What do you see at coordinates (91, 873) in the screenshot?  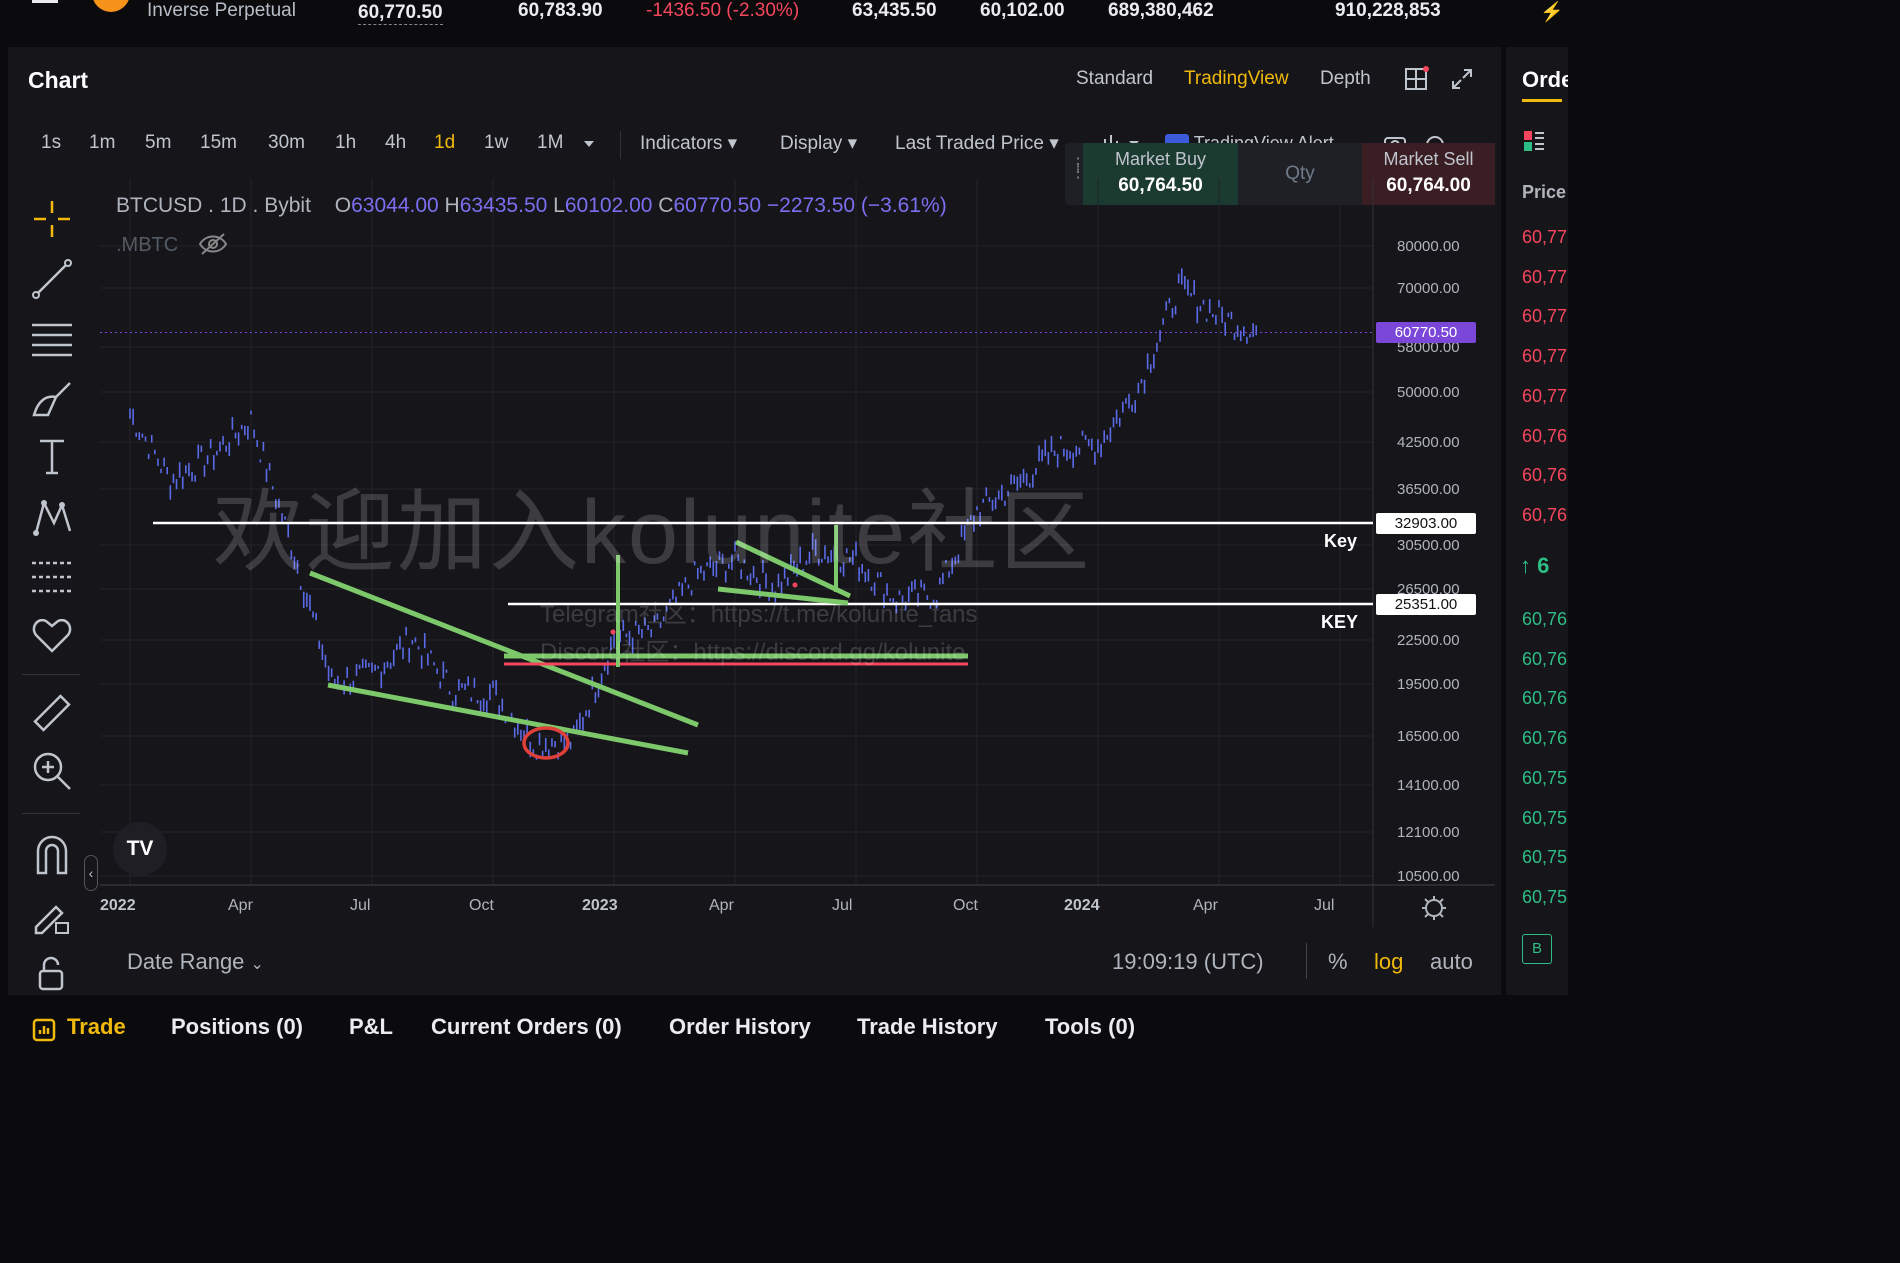 I see `collapse-toolbar-button: ‹` at bounding box center [91, 873].